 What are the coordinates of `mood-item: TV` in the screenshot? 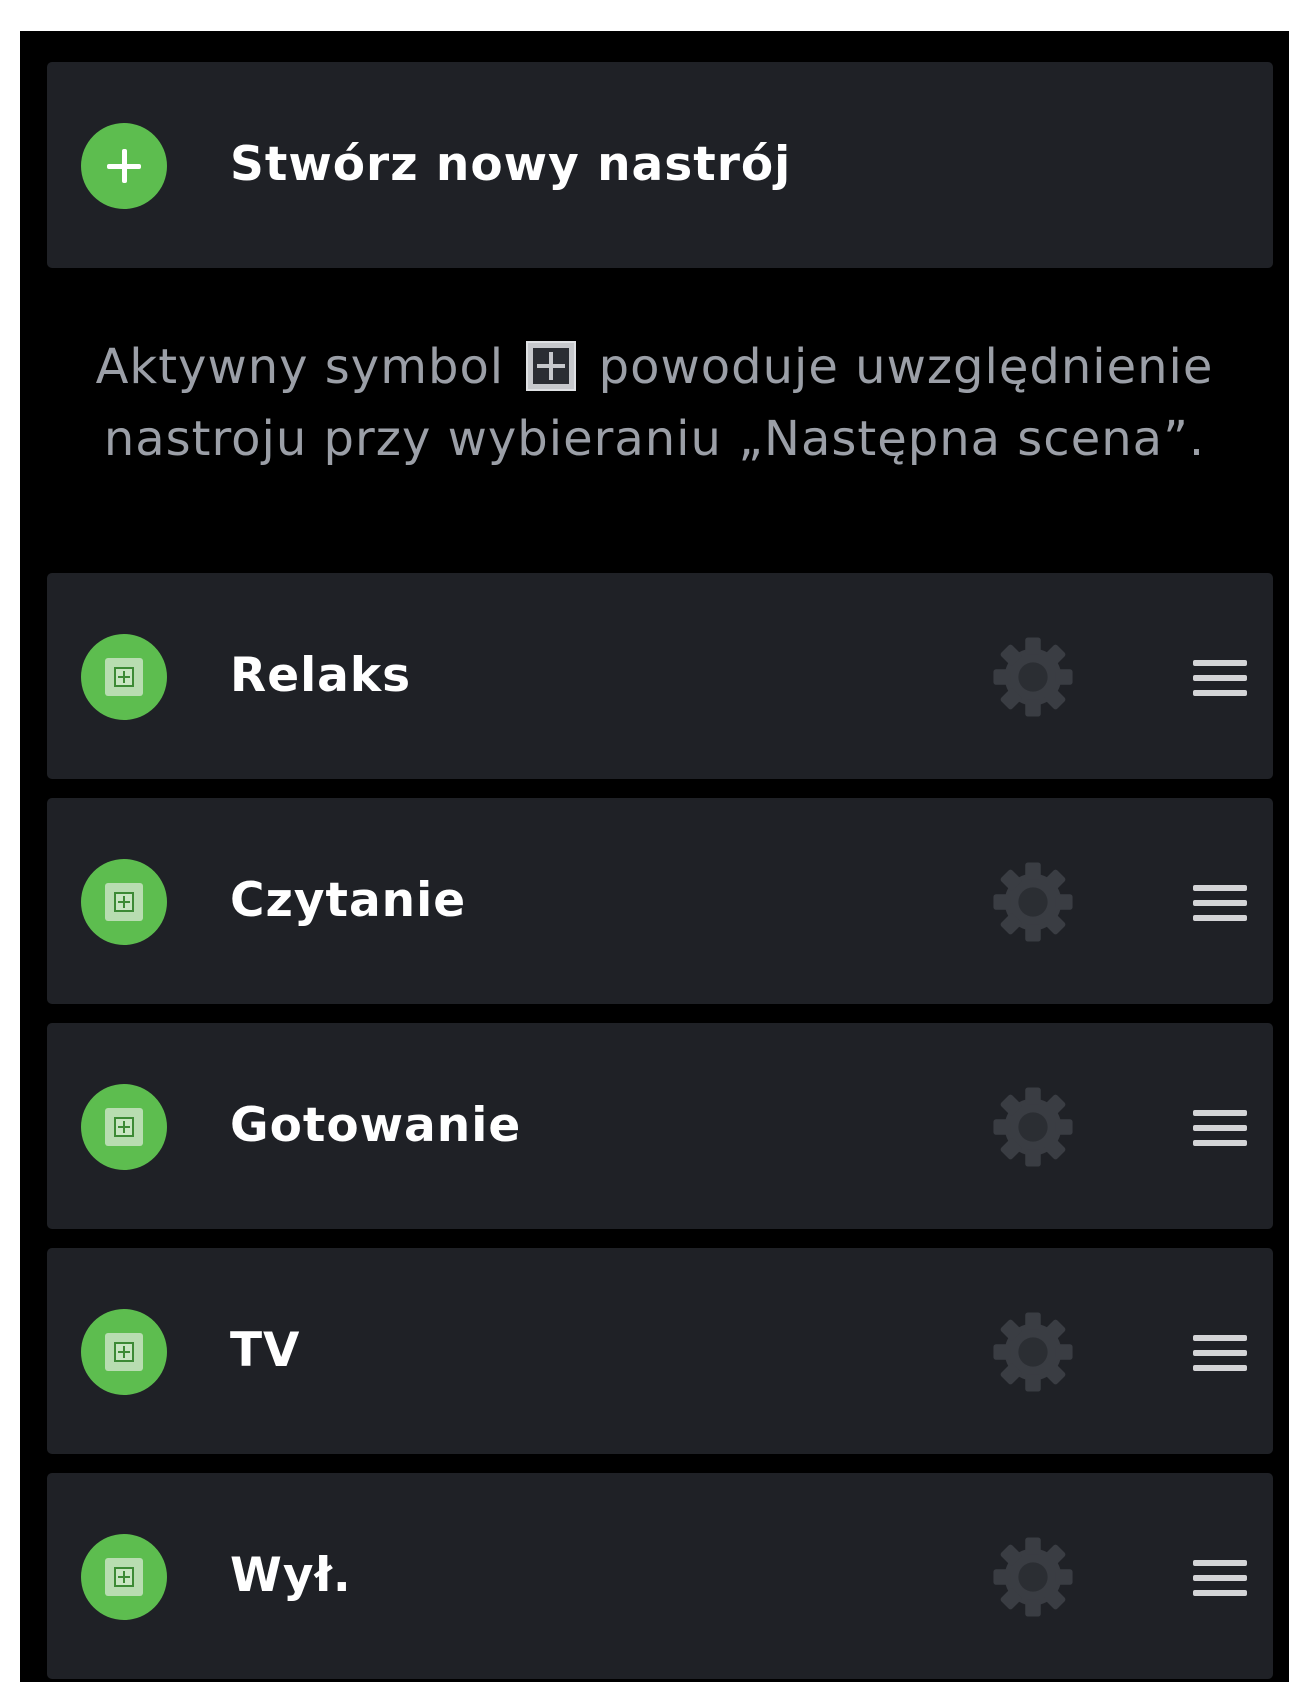 It's located at (660, 1351).